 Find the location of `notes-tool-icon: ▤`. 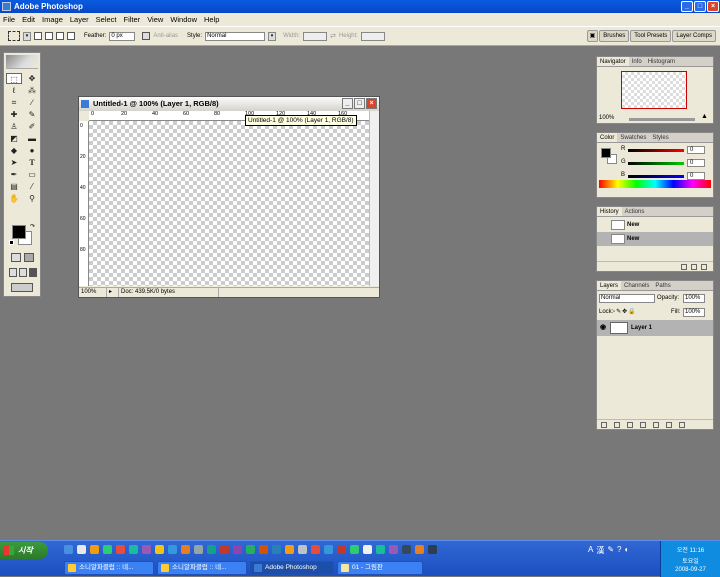

notes-tool-icon: ▤ is located at coordinates (14, 186).